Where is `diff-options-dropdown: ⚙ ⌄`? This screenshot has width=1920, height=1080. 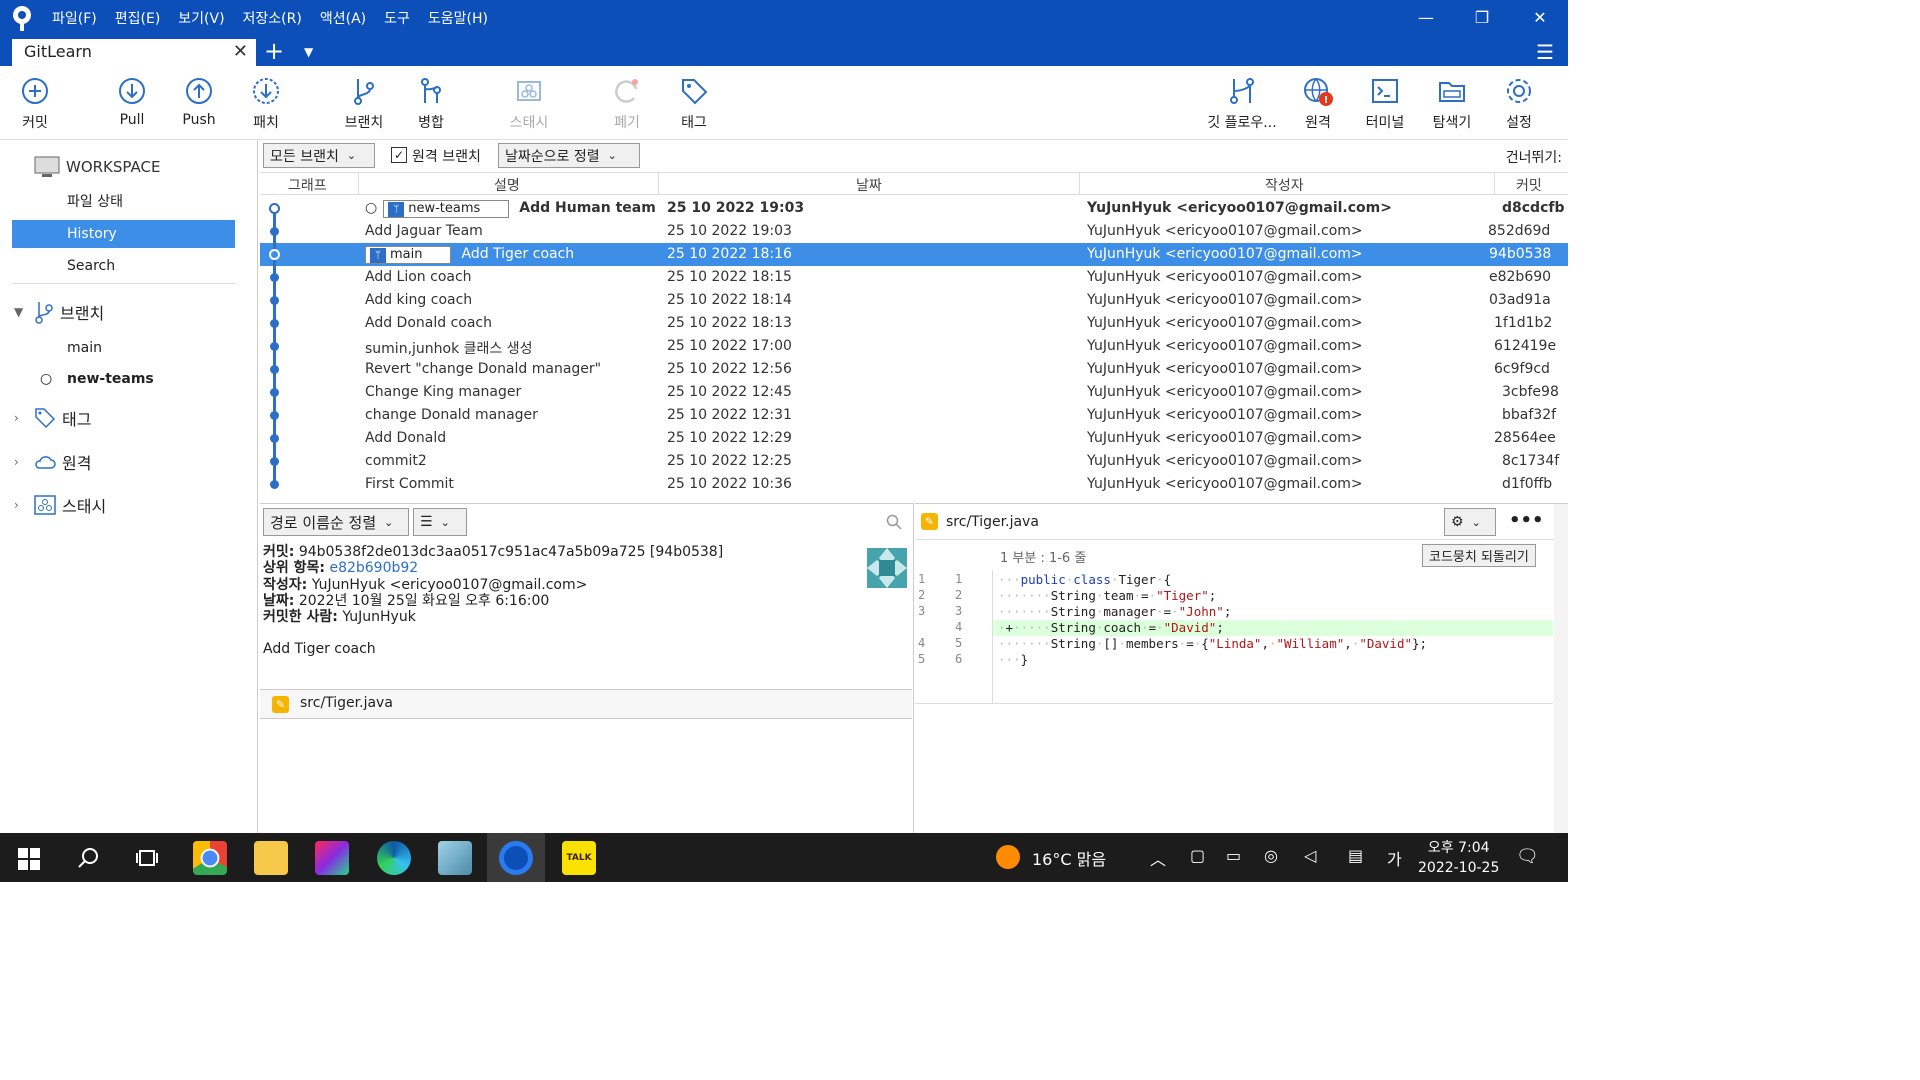 diff-options-dropdown: ⚙ ⌄ is located at coordinates (1470, 522).